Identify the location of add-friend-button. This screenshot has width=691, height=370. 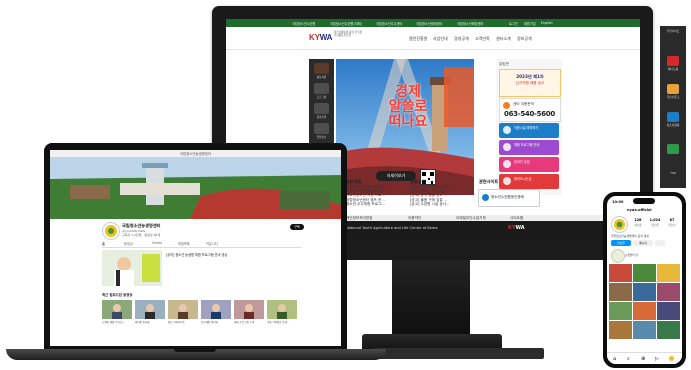
(660, 243).